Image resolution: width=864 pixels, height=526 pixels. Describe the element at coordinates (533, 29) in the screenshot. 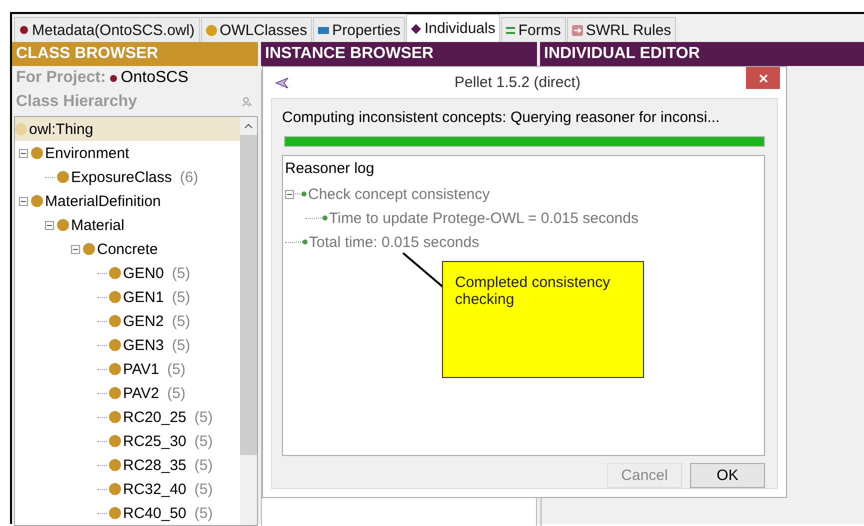

I see `tab: Forms` at that location.